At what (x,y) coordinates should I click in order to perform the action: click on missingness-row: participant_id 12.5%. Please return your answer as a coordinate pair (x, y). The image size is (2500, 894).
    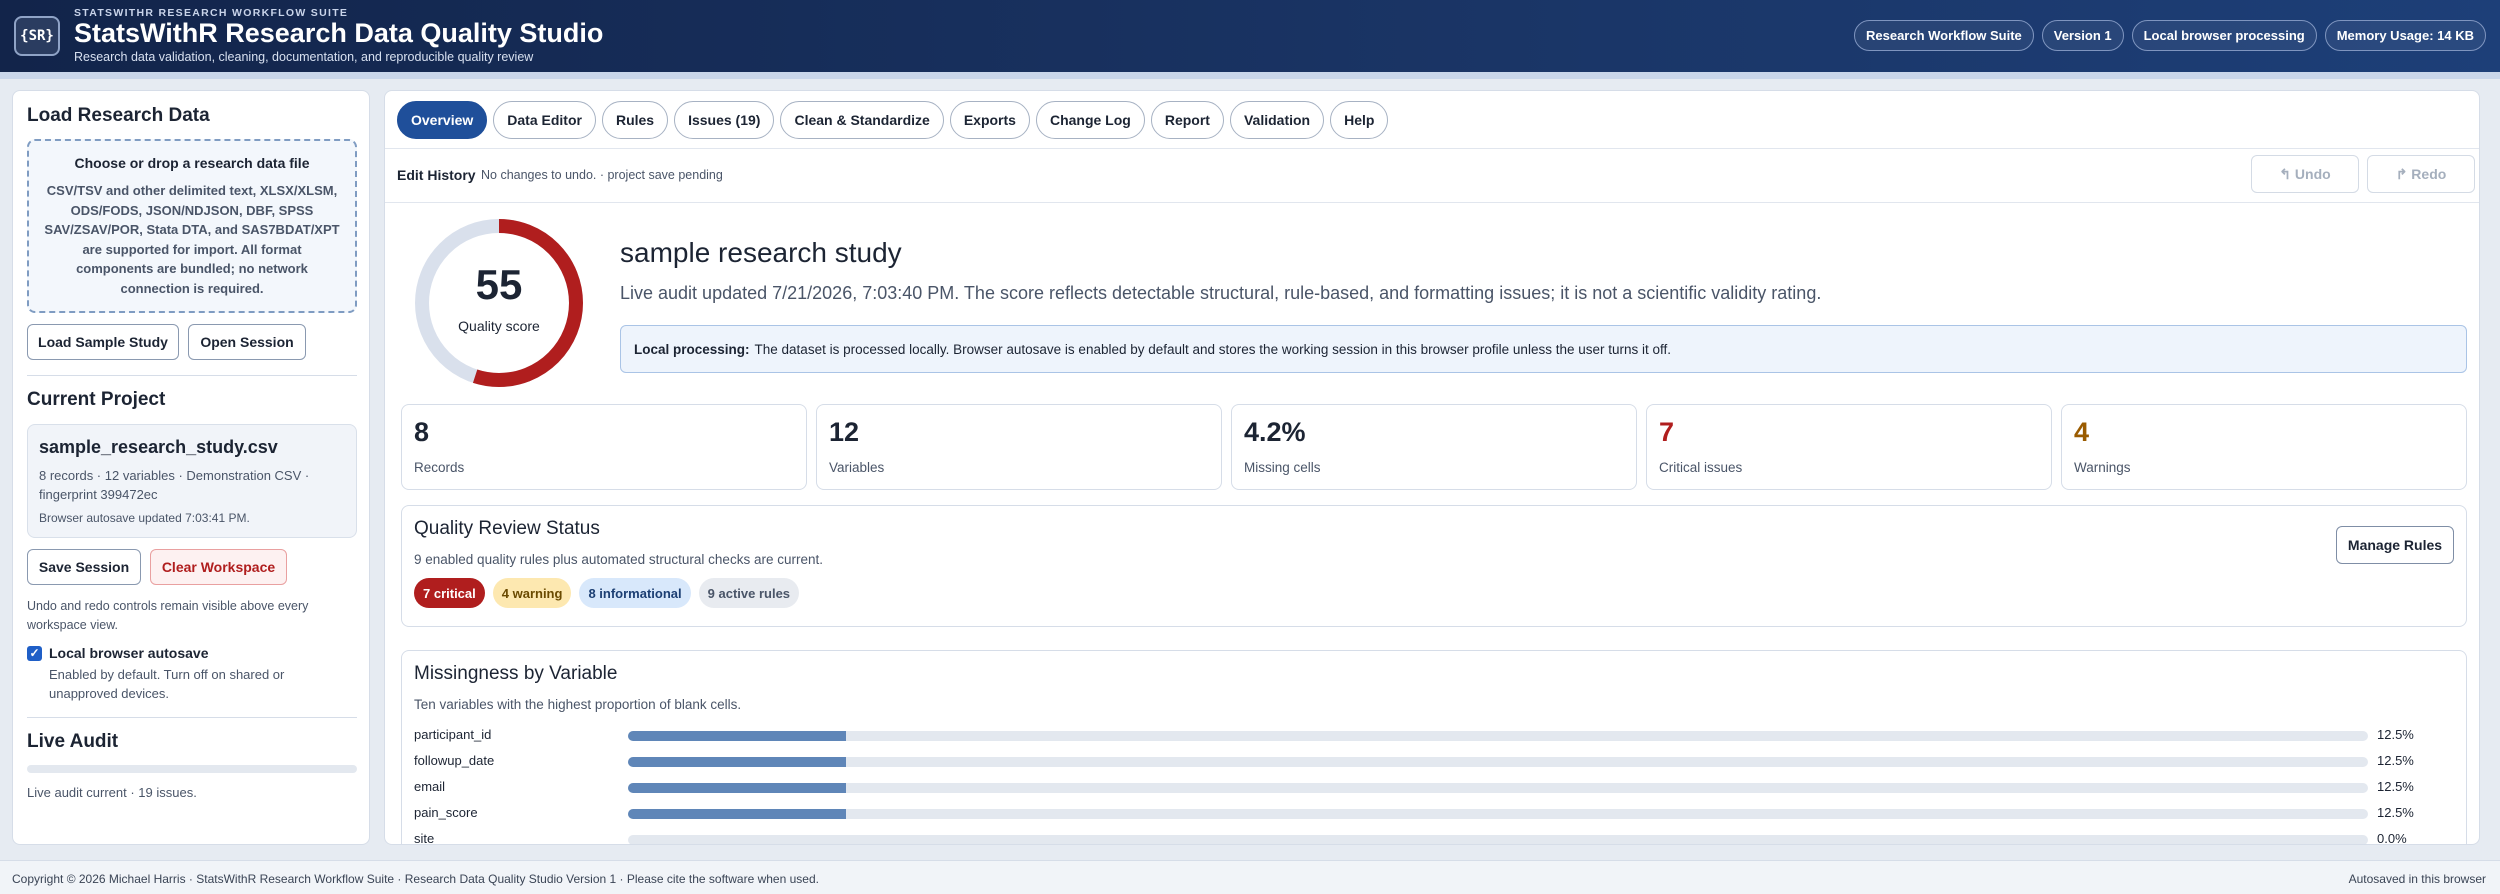
    Looking at the image, I should click on (1439, 735).